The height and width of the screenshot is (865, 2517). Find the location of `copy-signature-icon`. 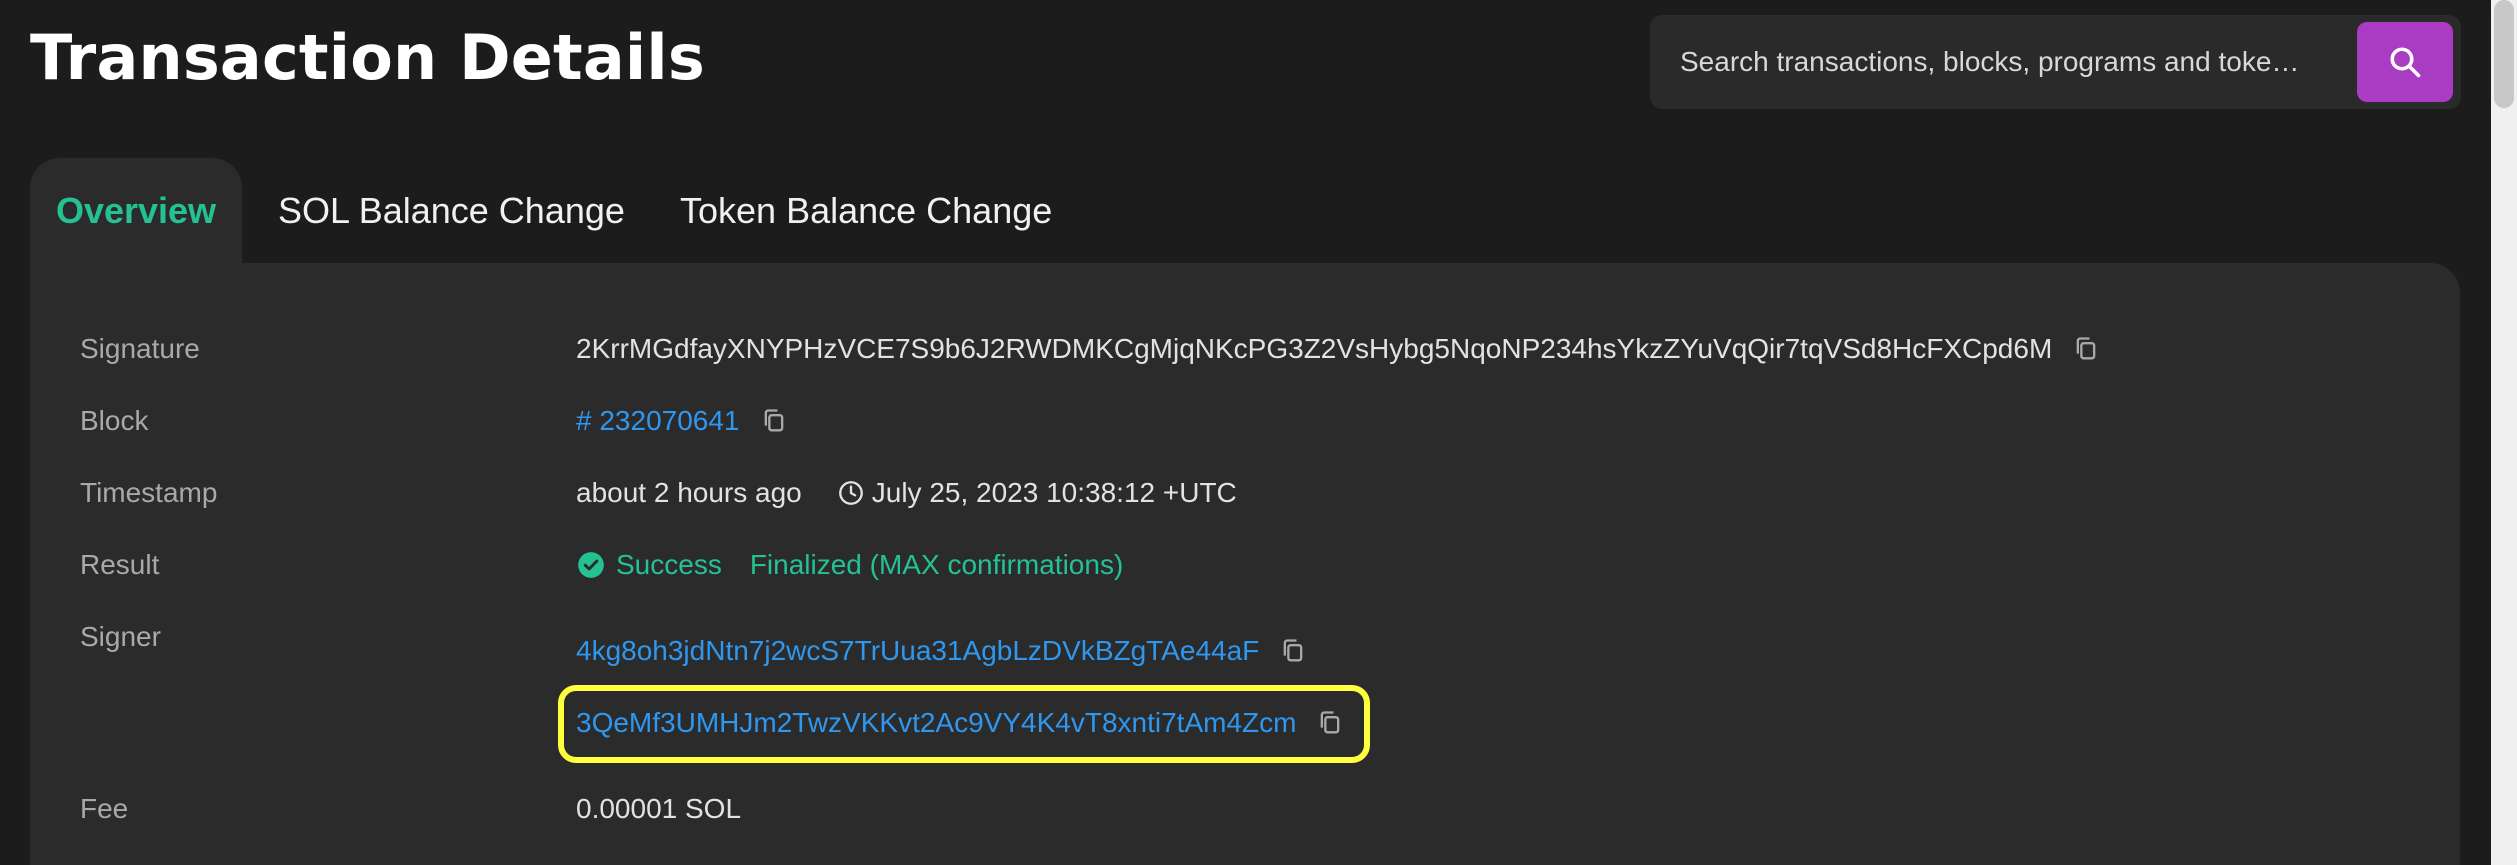

copy-signature-icon is located at coordinates (2086, 349).